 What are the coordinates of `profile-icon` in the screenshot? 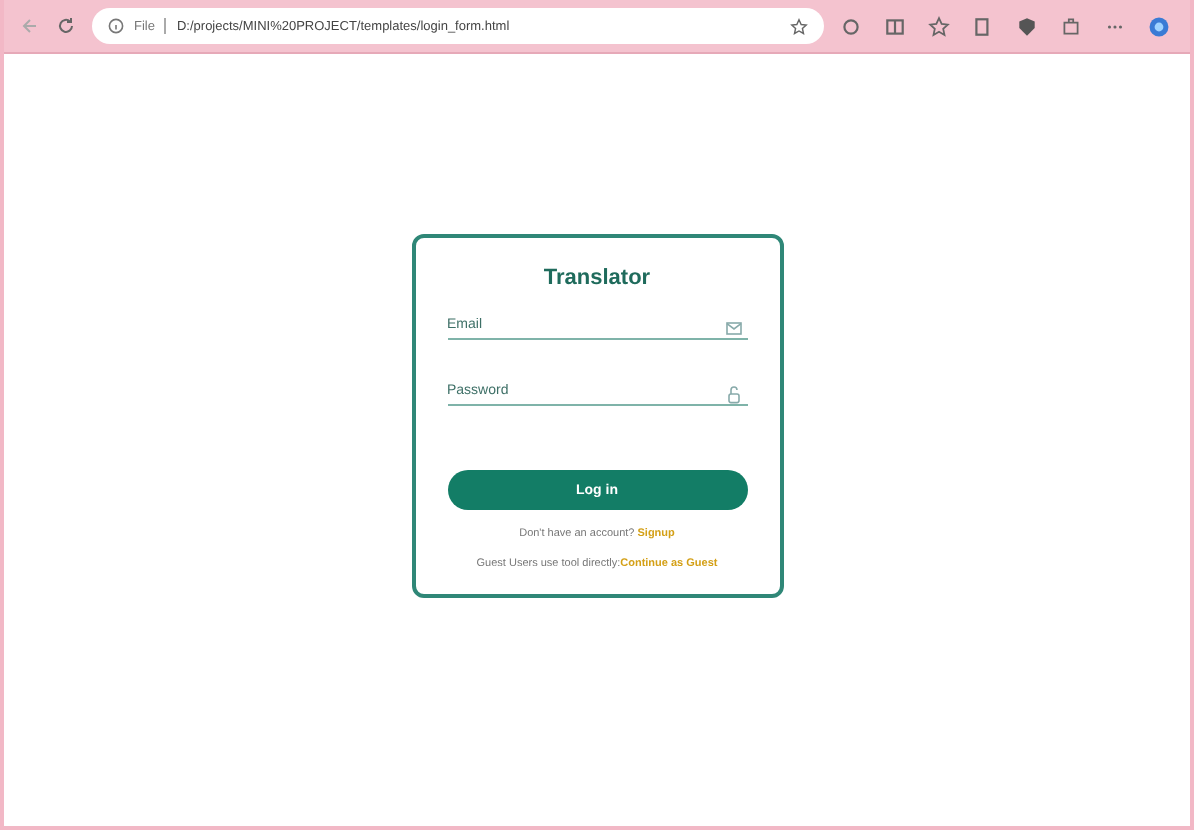 It's located at (1159, 26).